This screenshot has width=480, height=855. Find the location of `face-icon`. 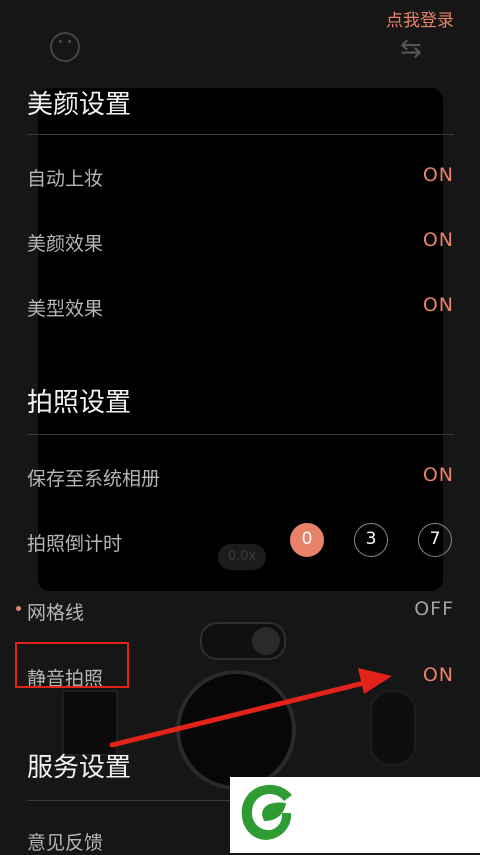

face-icon is located at coordinates (65, 47).